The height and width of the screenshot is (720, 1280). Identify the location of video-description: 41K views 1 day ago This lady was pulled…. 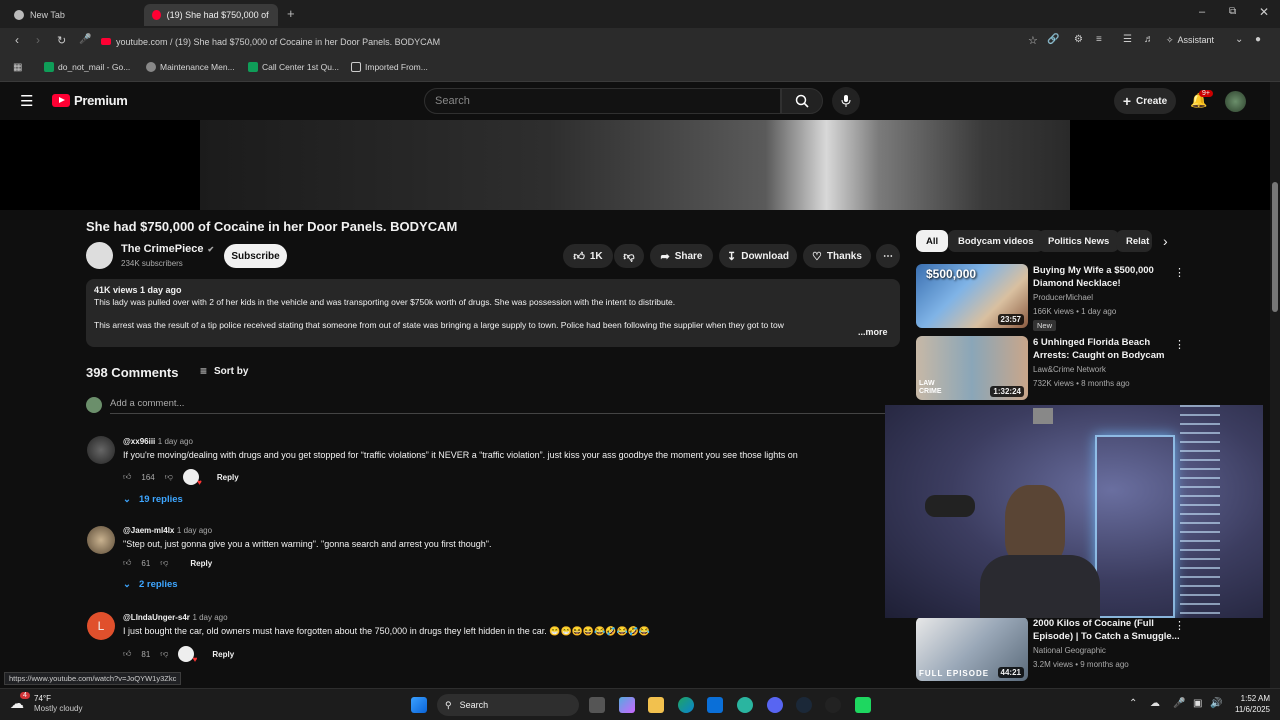
(493, 313).